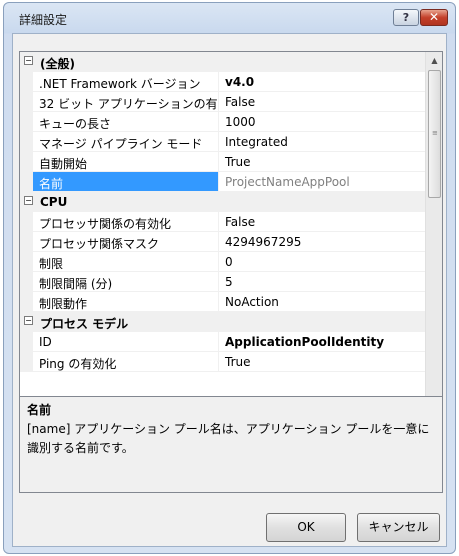 The height and width of the screenshot is (556, 459). I want to click on property-name: マネージ パイプライン モード, so click(126, 142).